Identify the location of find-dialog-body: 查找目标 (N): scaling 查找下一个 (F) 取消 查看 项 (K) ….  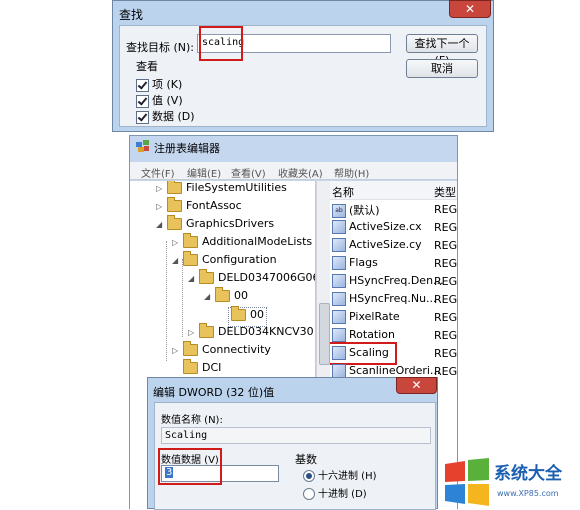
(303, 76).